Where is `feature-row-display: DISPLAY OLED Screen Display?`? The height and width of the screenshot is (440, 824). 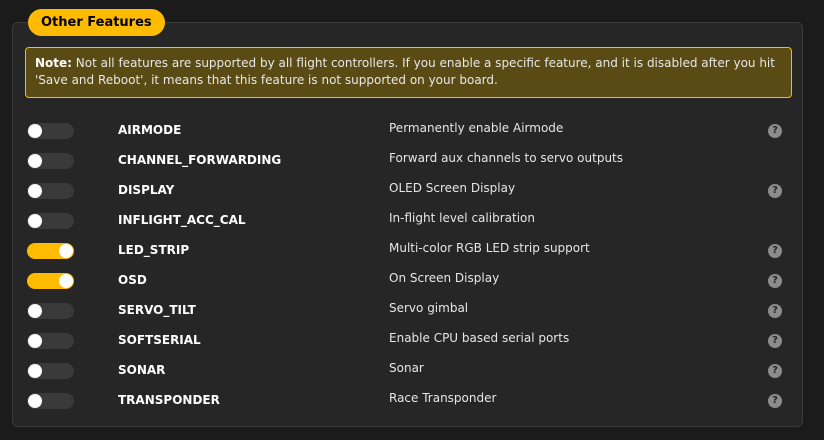
feature-row-display: DISPLAY OLED Screen Display? is located at coordinates (412, 190).